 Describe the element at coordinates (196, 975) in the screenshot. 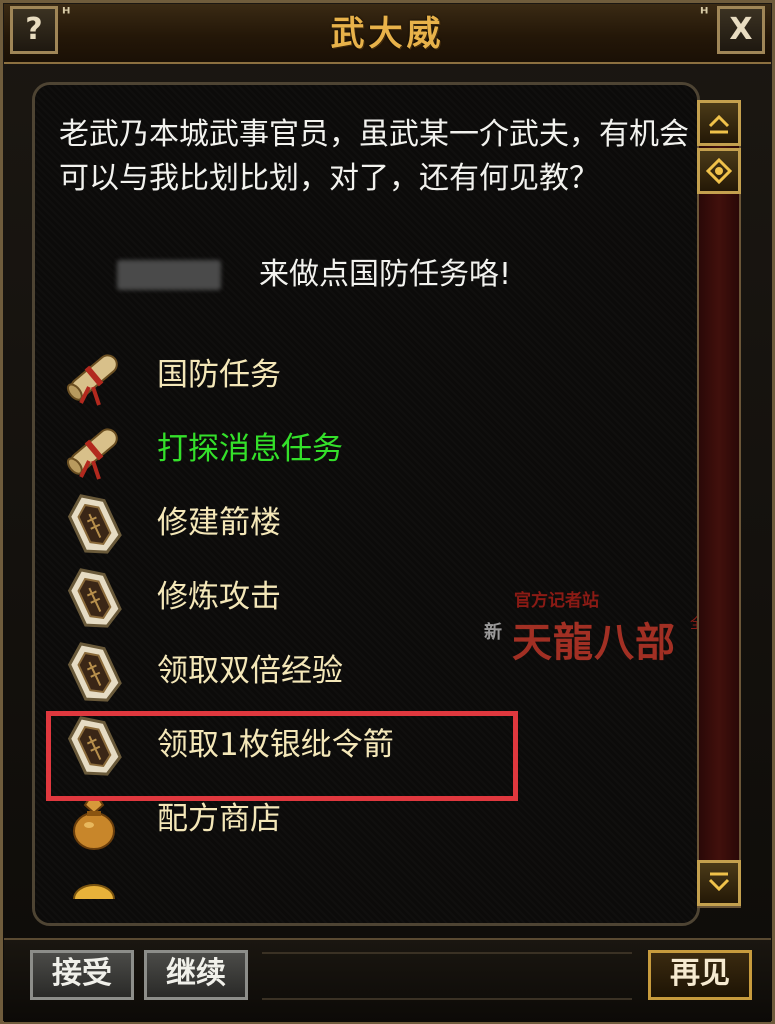

I see `continue-button: 继续` at that location.